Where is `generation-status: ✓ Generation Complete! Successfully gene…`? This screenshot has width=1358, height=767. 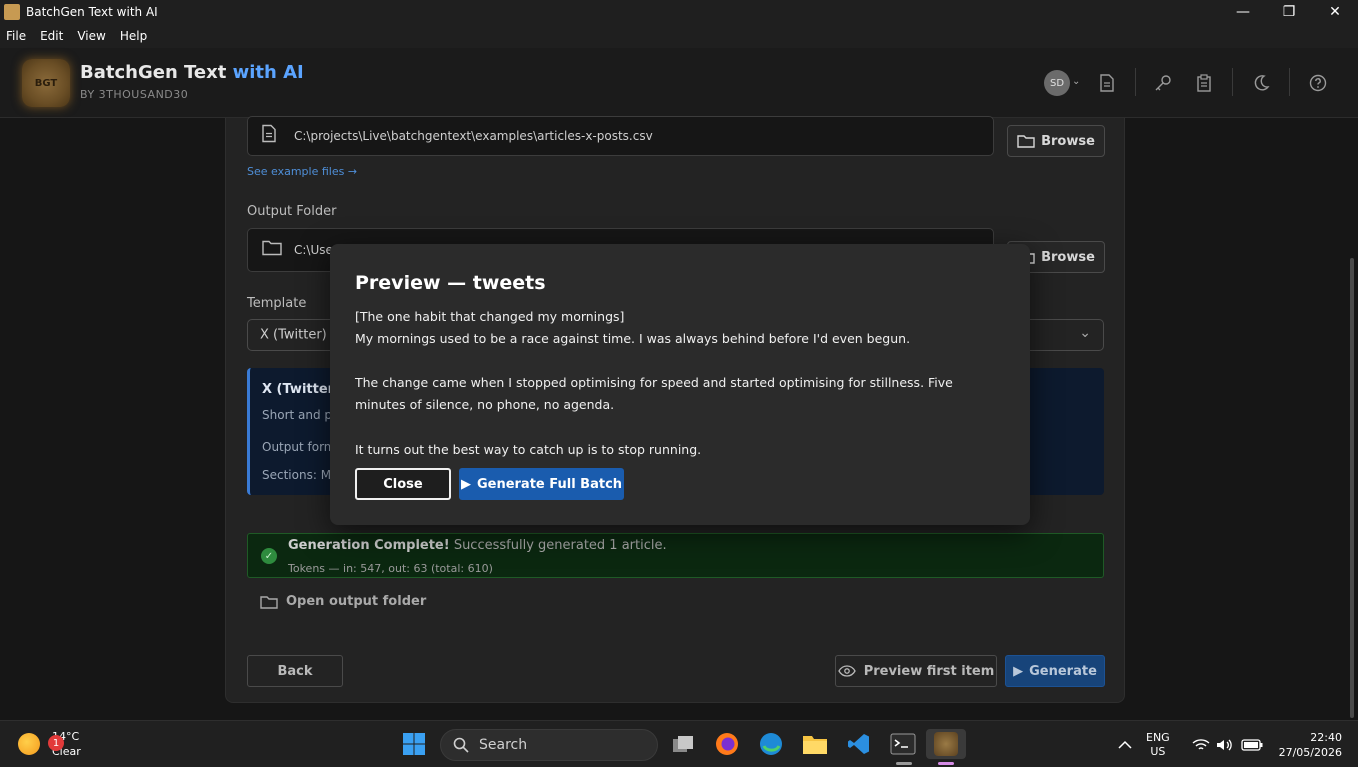
generation-status: ✓ Generation Complete! Successfully gene… is located at coordinates (675, 555).